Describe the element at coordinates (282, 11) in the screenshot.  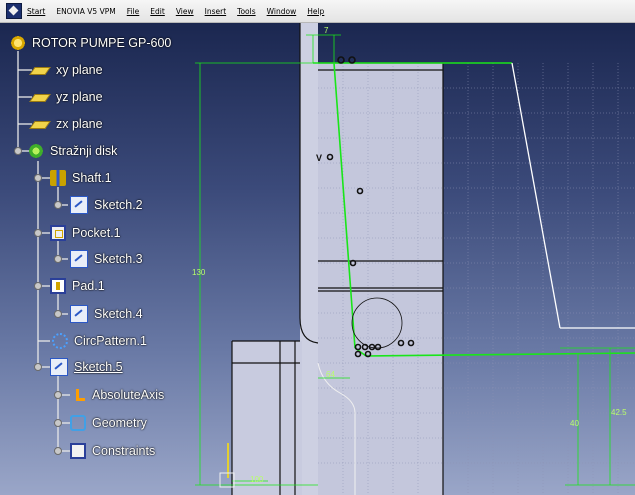
I see `menu-window: Window` at that location.